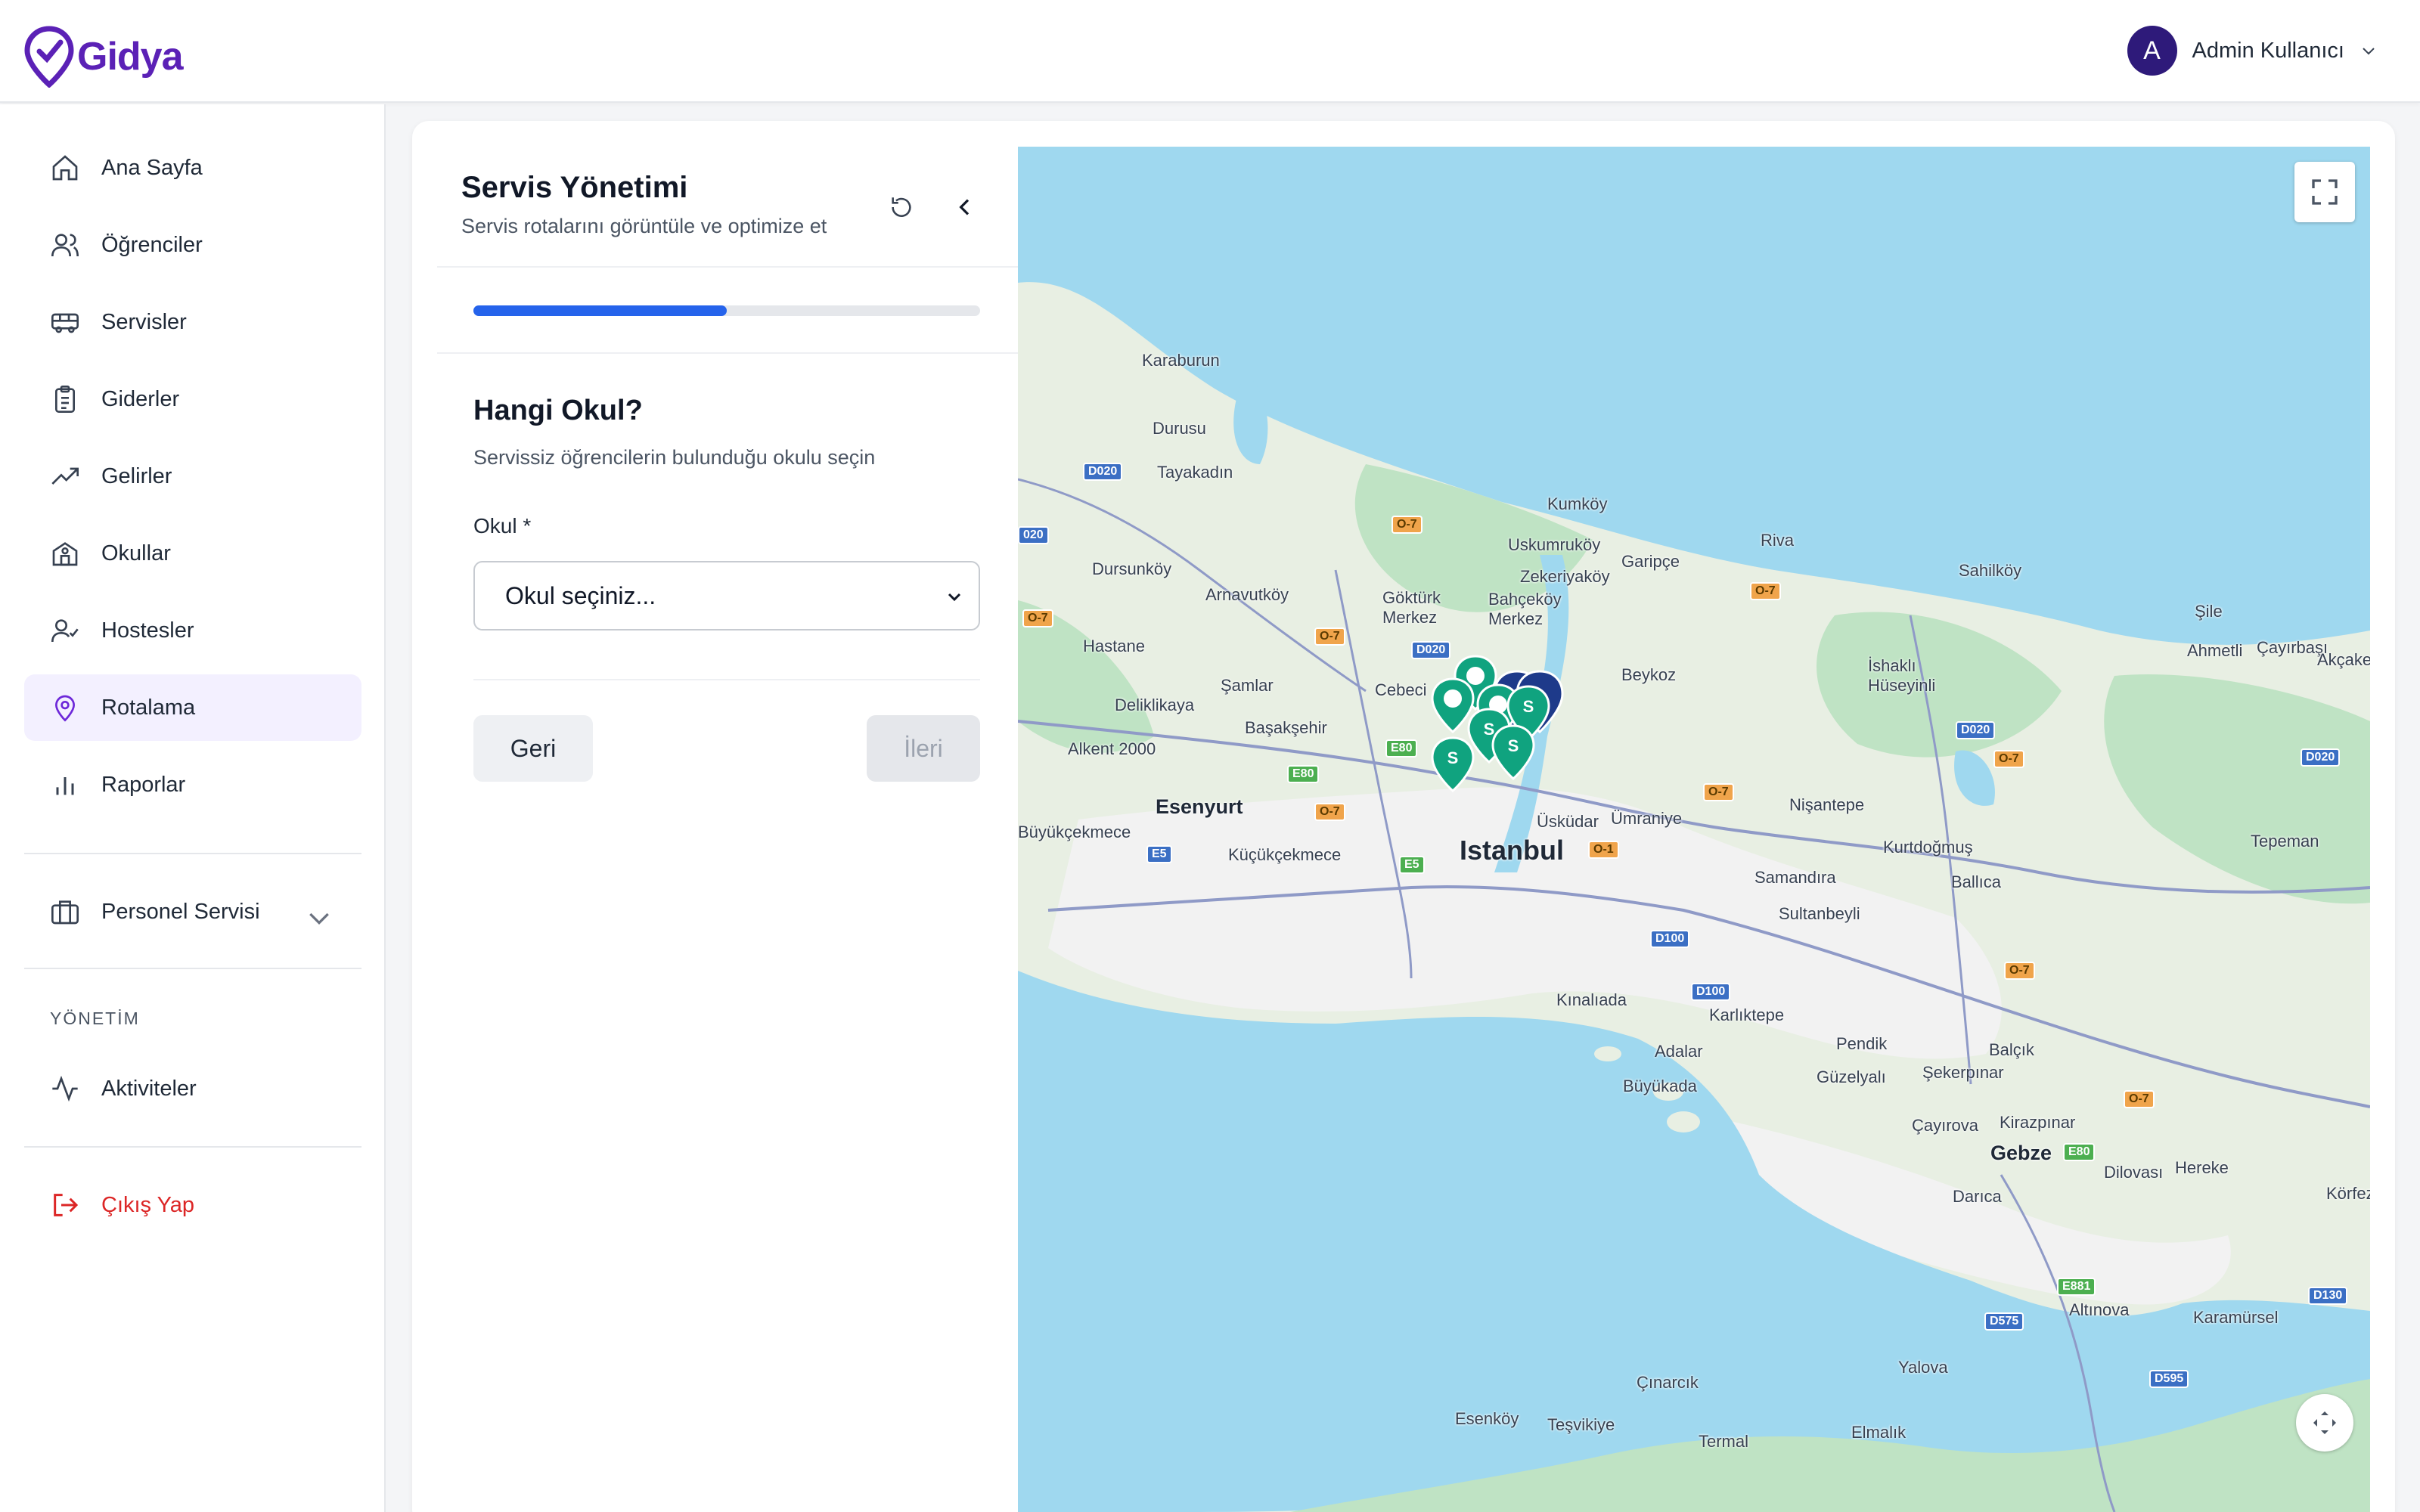 This screenshot has width=2420, height=1512. I want to click on sidebar-item-reports: Raporlar, so click(192, 785).